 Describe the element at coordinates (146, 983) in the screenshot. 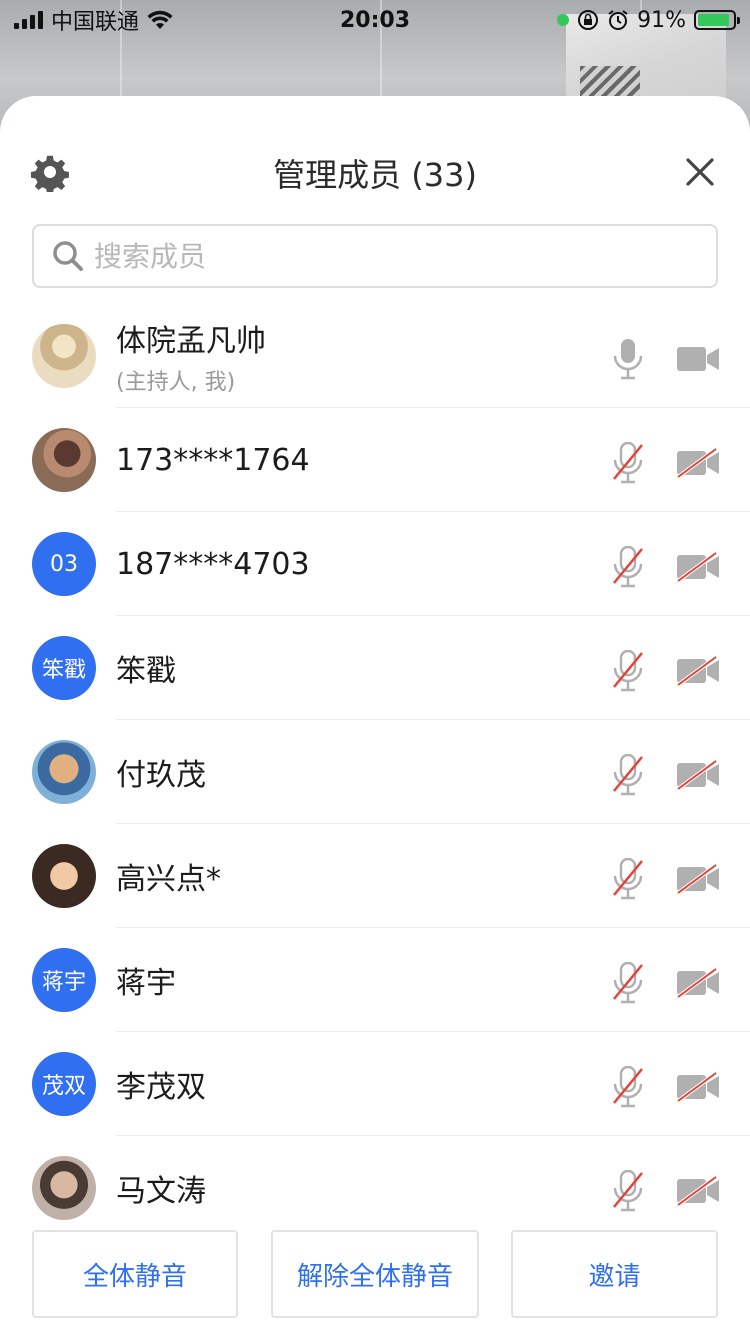

I see `member-name: 蒋宇` at that location.